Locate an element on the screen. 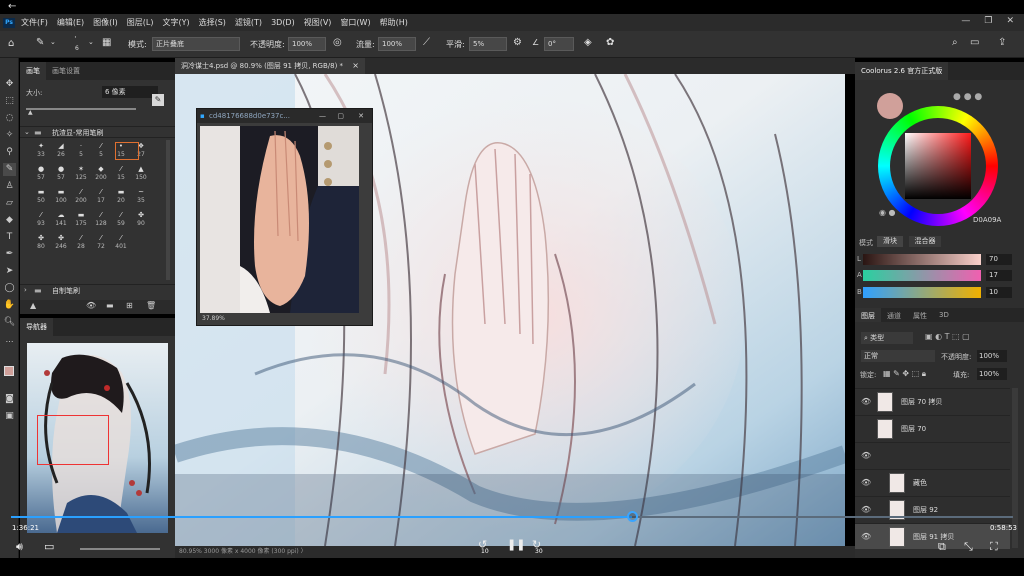 This screenshot has height=576, width=1024. hand-tool-icon: ✋ is located at coordinates (9, 305).